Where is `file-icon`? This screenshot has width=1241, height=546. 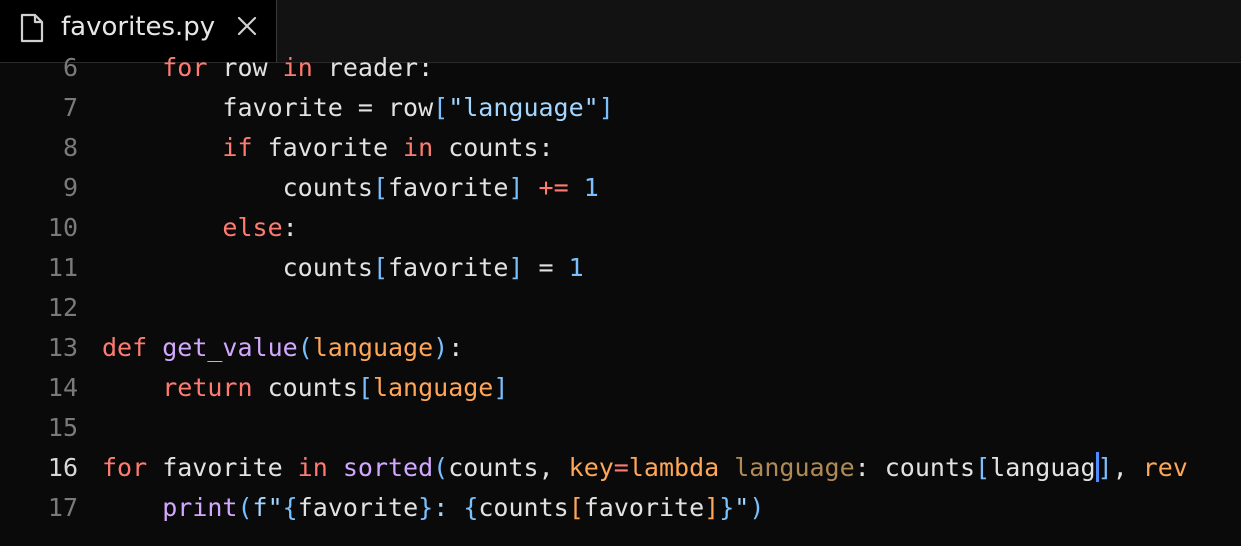
file-icon is located at coordinates (32, 28).